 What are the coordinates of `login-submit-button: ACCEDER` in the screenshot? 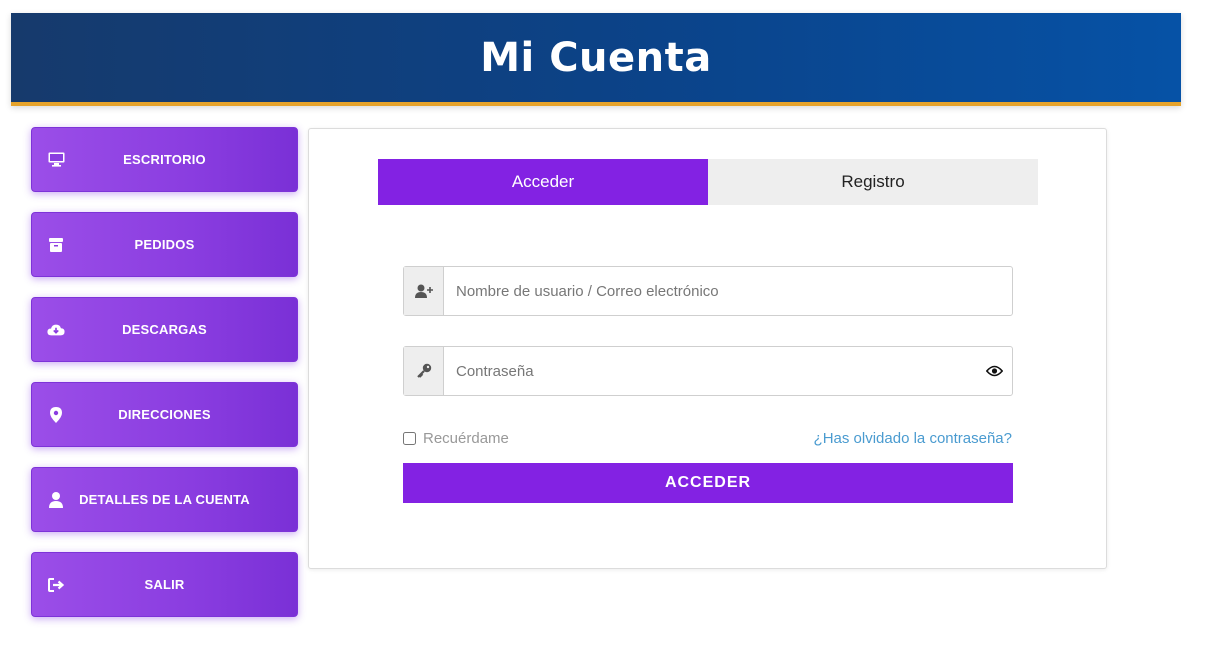 It's located at (708, 483).